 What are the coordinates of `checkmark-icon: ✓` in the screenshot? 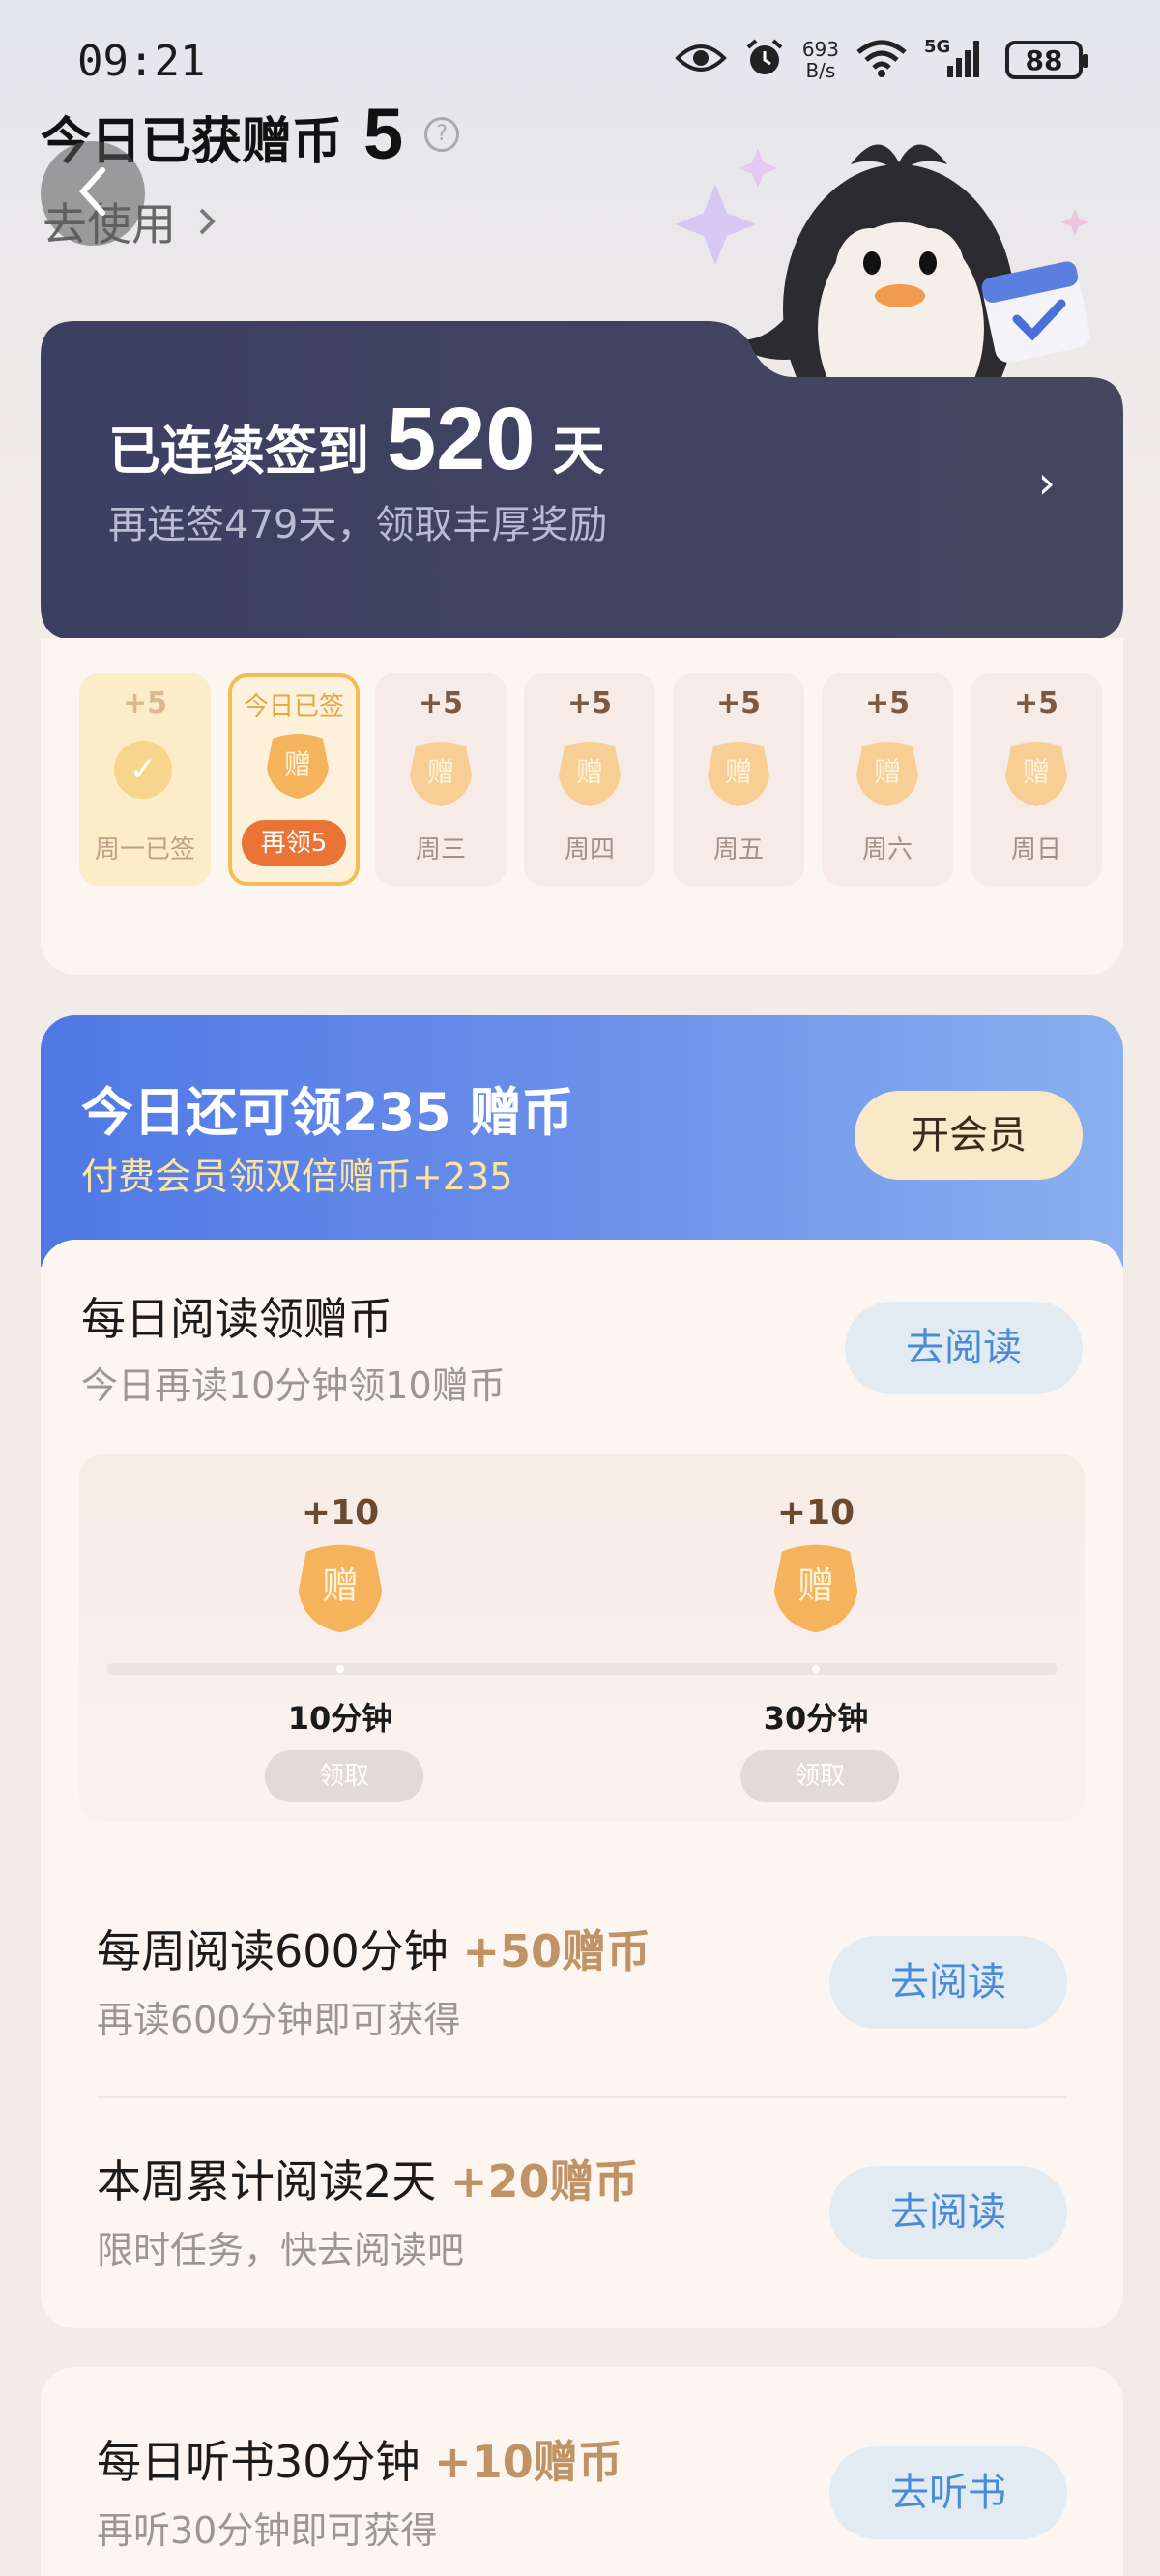 It's located at (143, 770).